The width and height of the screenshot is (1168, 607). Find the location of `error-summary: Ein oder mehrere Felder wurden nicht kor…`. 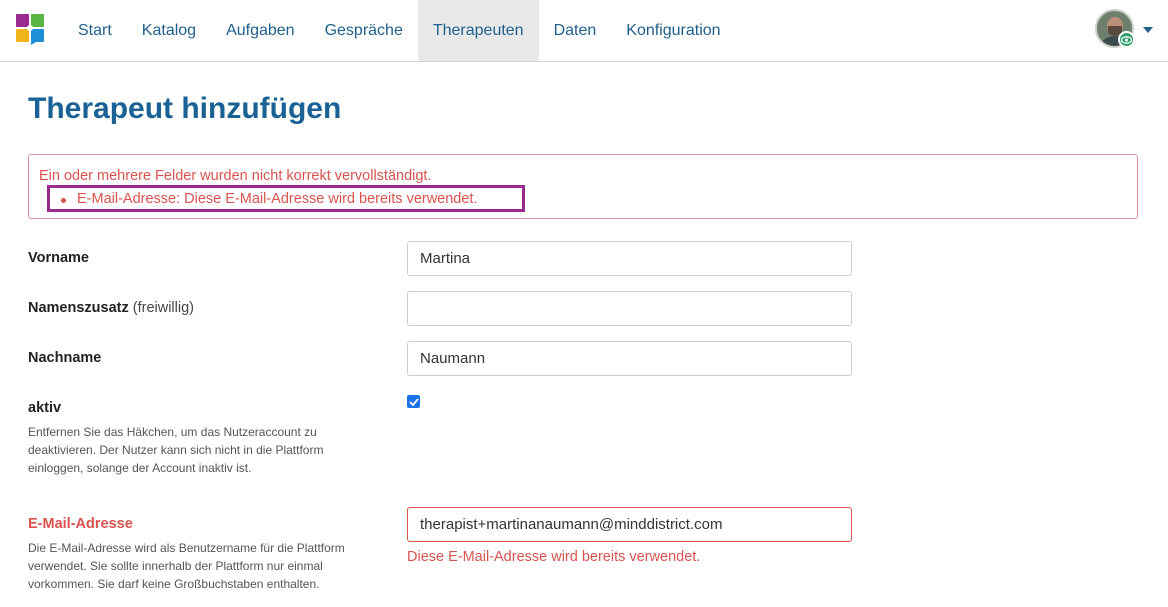

error-summary: Ein oder mehrere Felder wurden nicht kor… is located at coordinates (235, 176).